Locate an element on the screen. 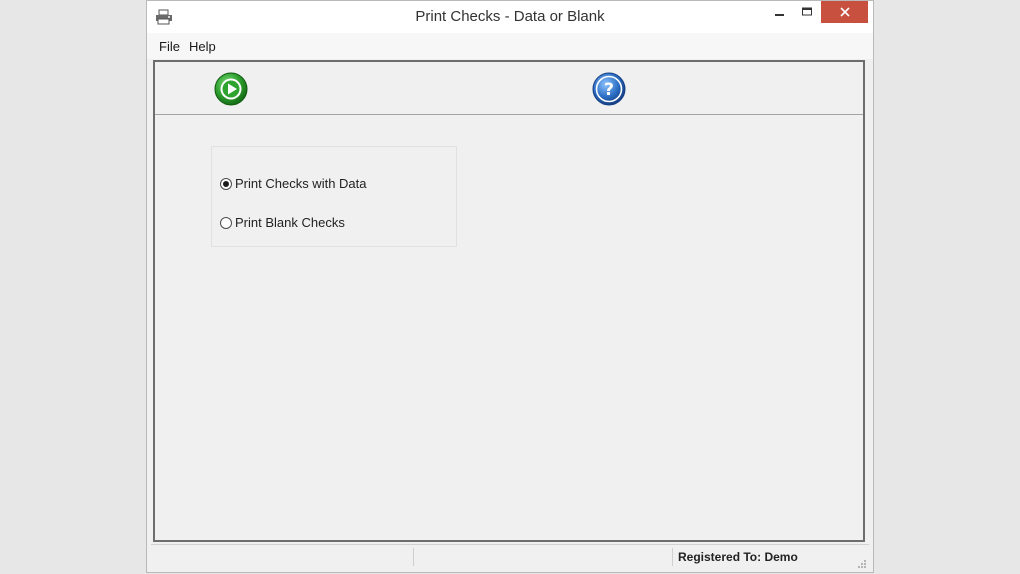 This screenshot has height=574, width=1020. radio-button-selected is located at coordinates (226, 183).